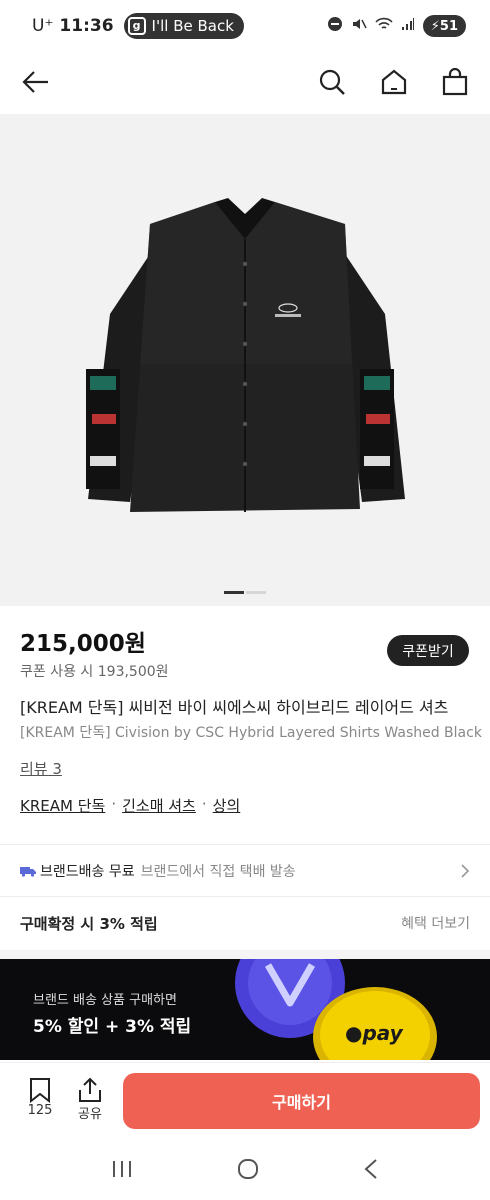  I want to click on review-link: 리뷰 3, so click(41, 768).